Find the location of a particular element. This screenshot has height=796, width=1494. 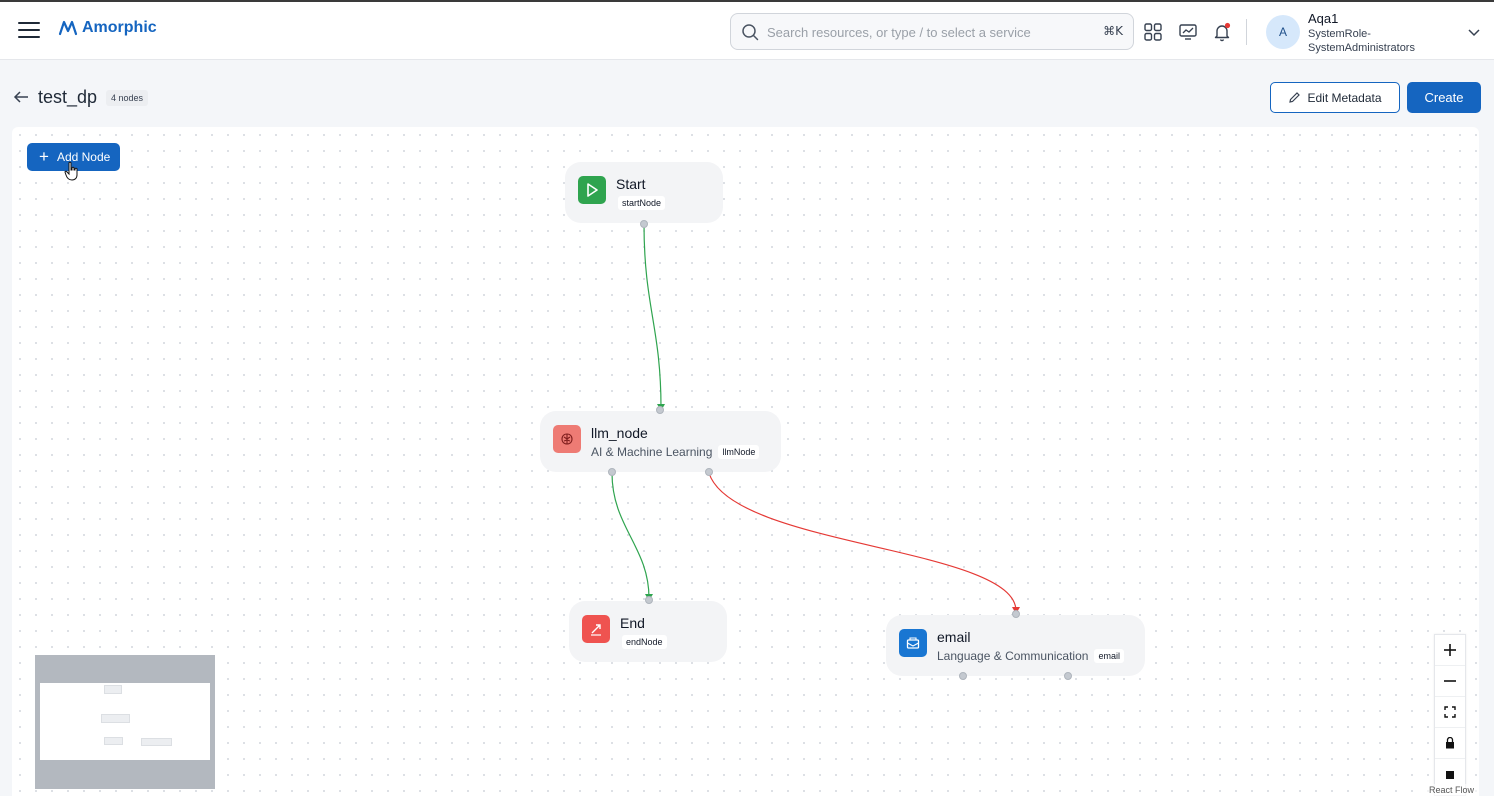

node-title: email is located at coordinates (954, 637).